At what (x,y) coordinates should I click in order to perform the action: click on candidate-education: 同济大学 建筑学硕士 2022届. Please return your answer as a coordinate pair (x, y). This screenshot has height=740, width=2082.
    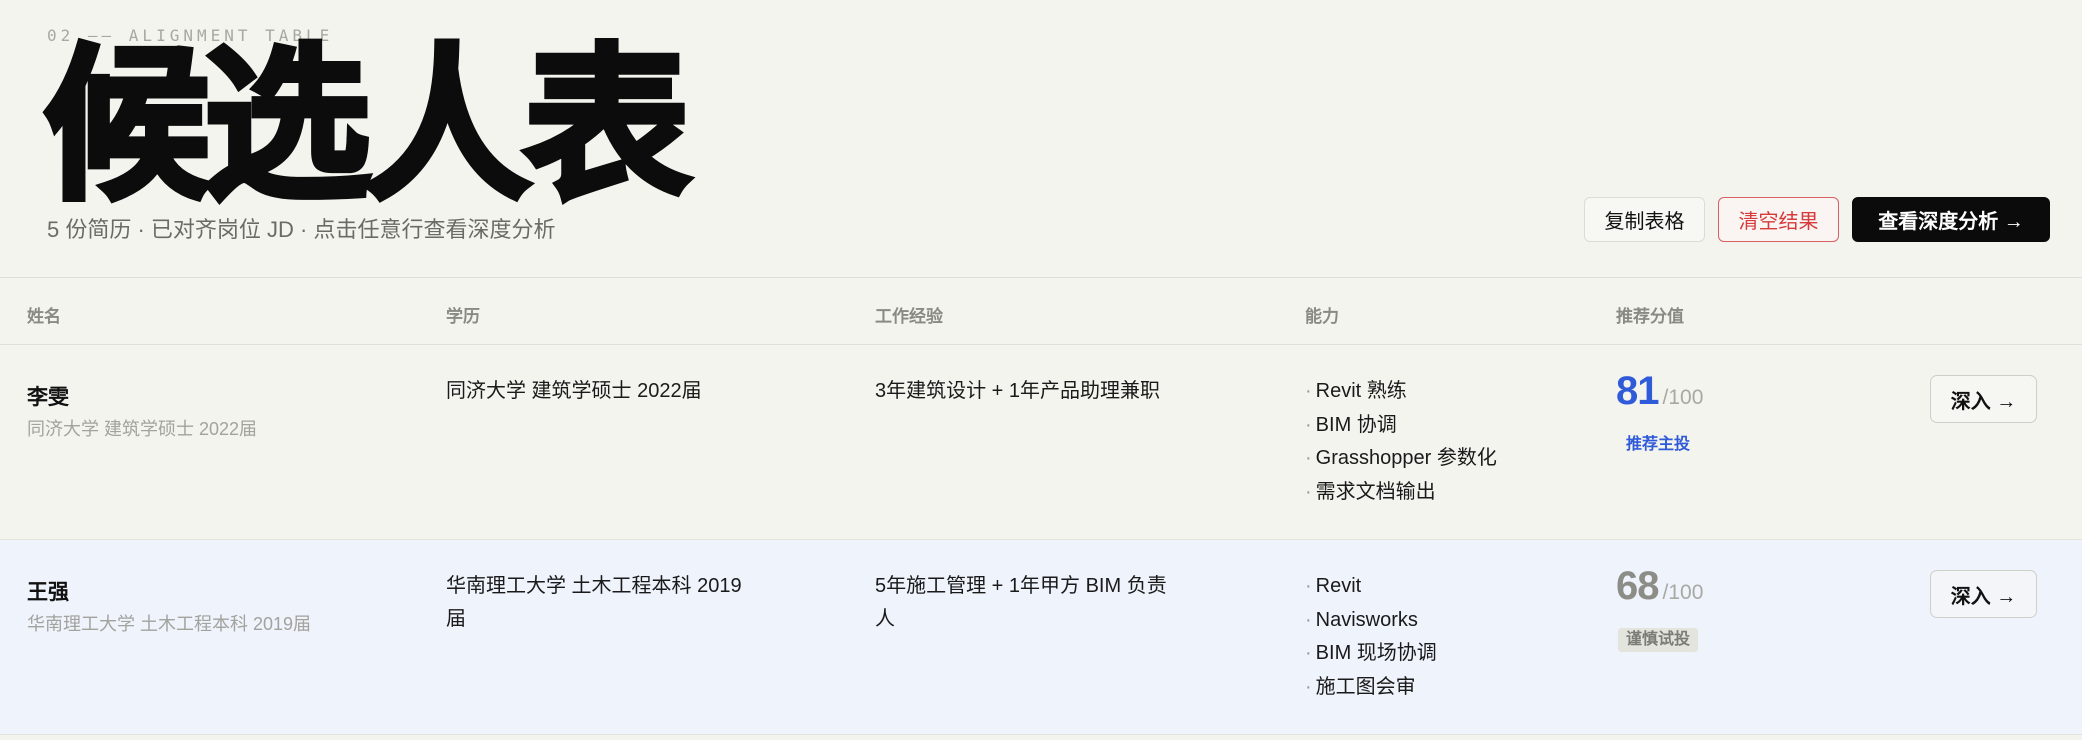
    Looking at the image, I should click on (574, 391).